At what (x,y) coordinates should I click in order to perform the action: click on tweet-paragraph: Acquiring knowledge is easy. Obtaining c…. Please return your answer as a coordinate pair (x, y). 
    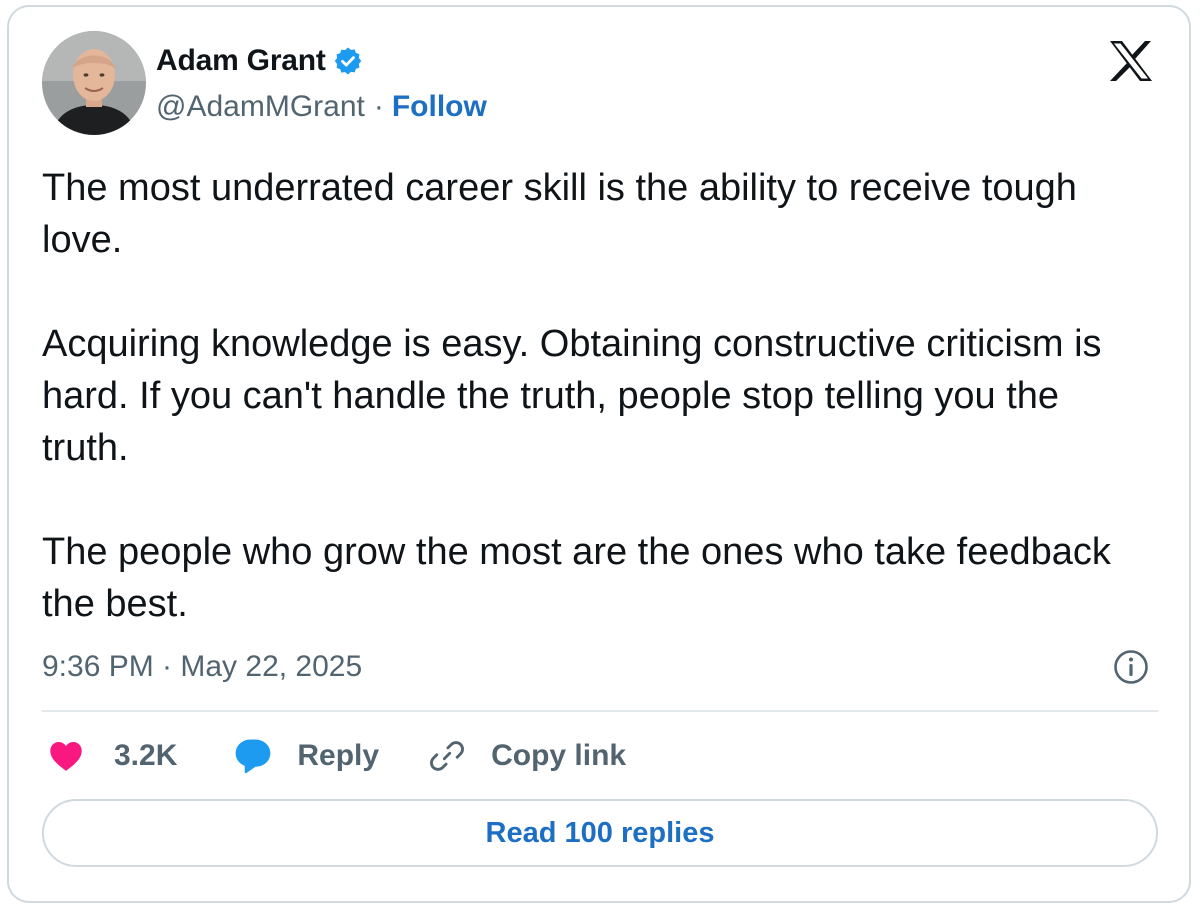
    Looking at the image, I should click on (572, 396).